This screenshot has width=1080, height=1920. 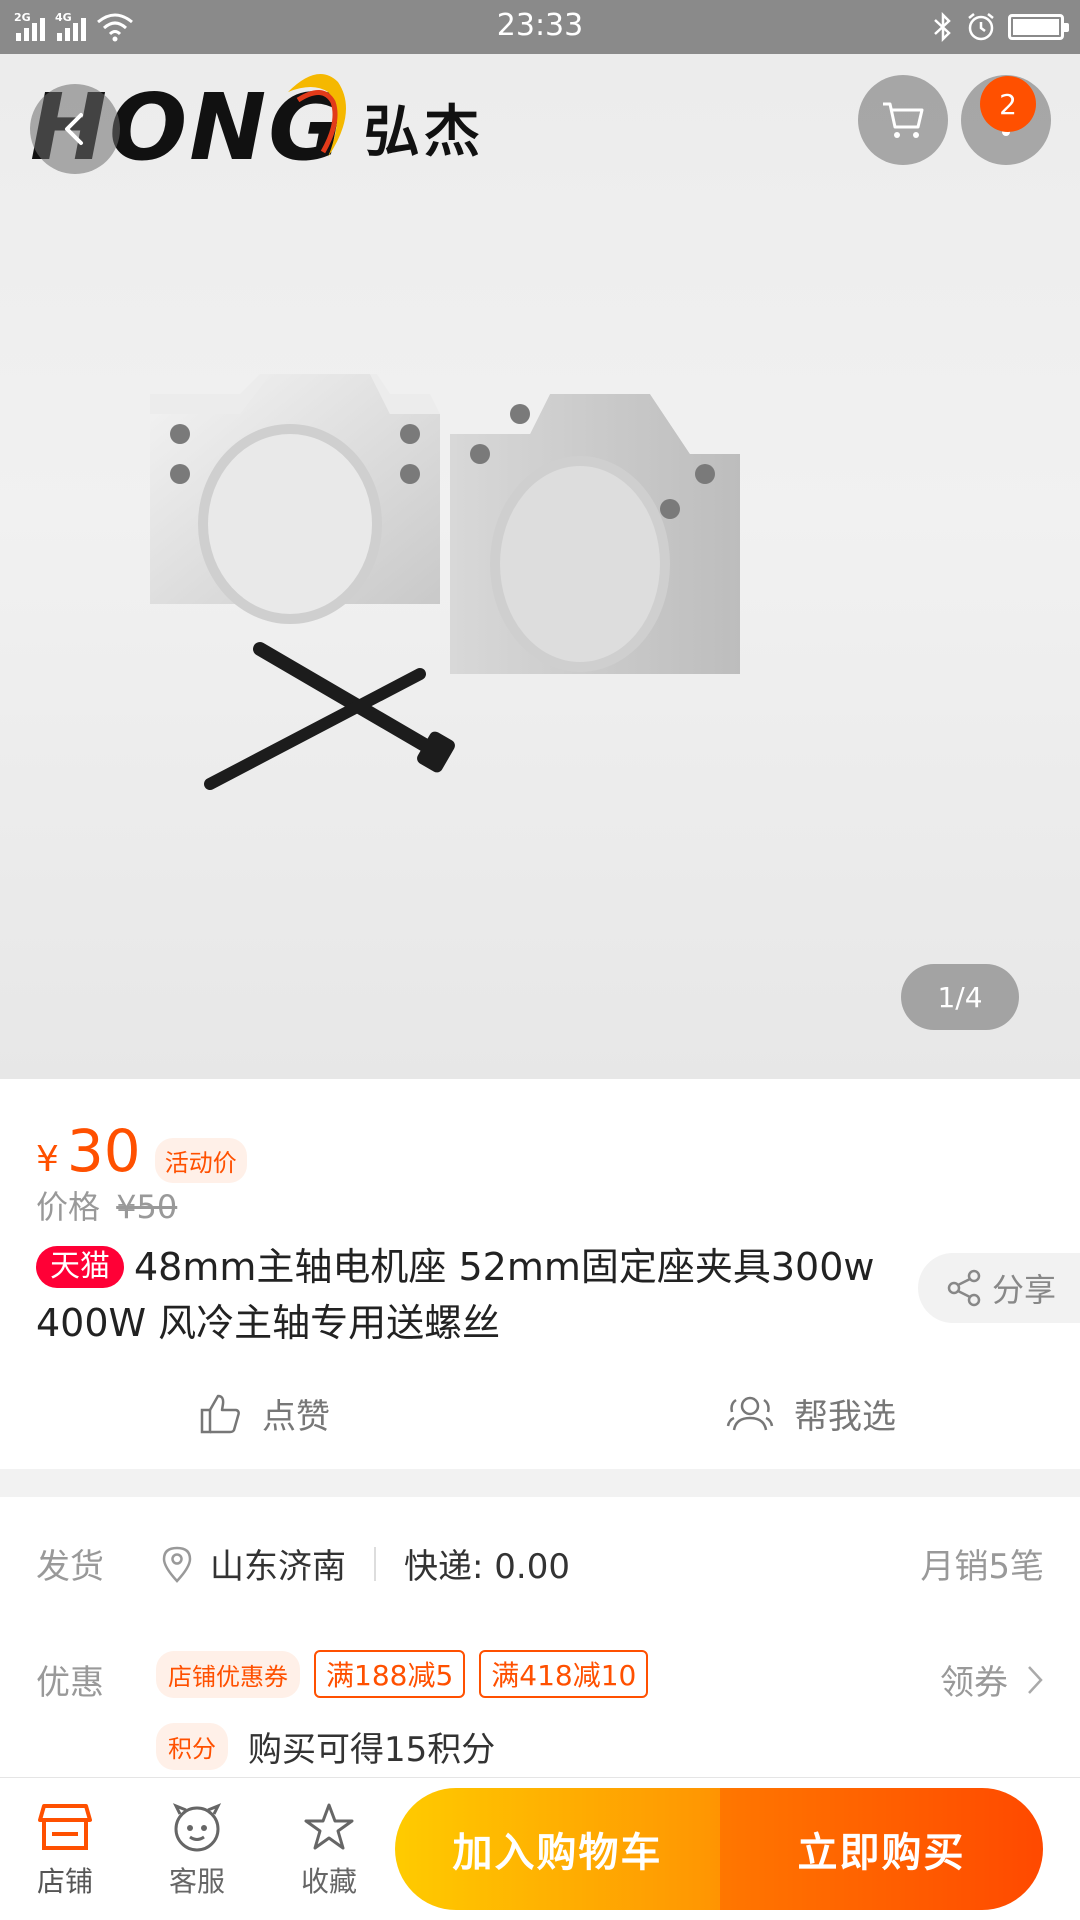 What do you see at coordinates (487, 1567) in the screenshot?
I see `express-fee: 快递: 0.00` at bounding box center [487, 1567].